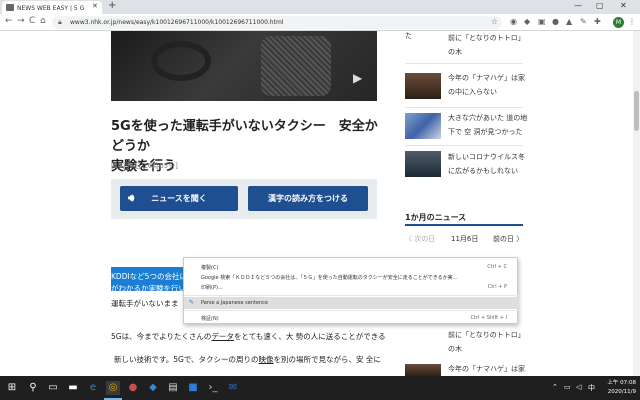 The height and width of the screenshot is (400, 640). I want to click on menu-item-label: 検証(N), so click(210, 319).